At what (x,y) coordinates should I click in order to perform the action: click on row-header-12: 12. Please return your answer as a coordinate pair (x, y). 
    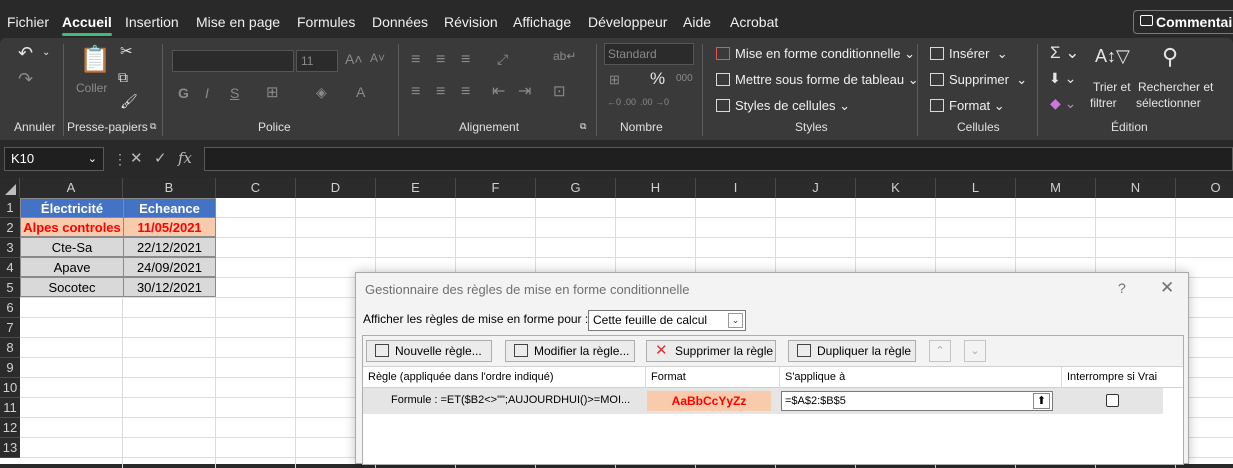
    Looking at the image, I should click on (10, 428).